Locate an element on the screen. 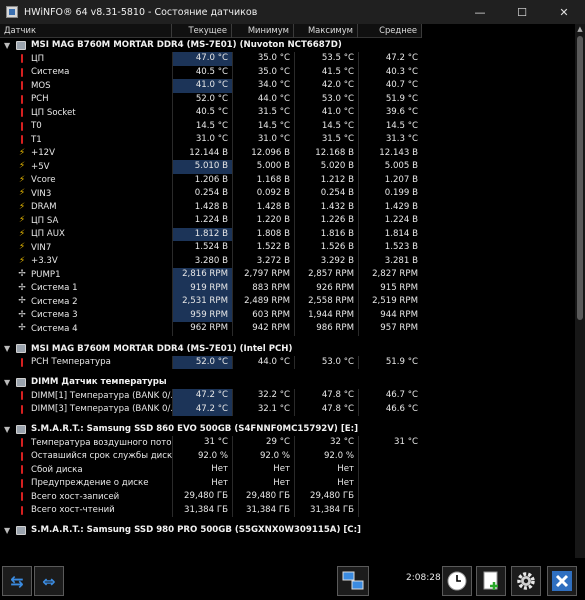 This screenshot has width=585, height=600. navigate-sensors-button: ⇆ is located at coordinates (17, 581).